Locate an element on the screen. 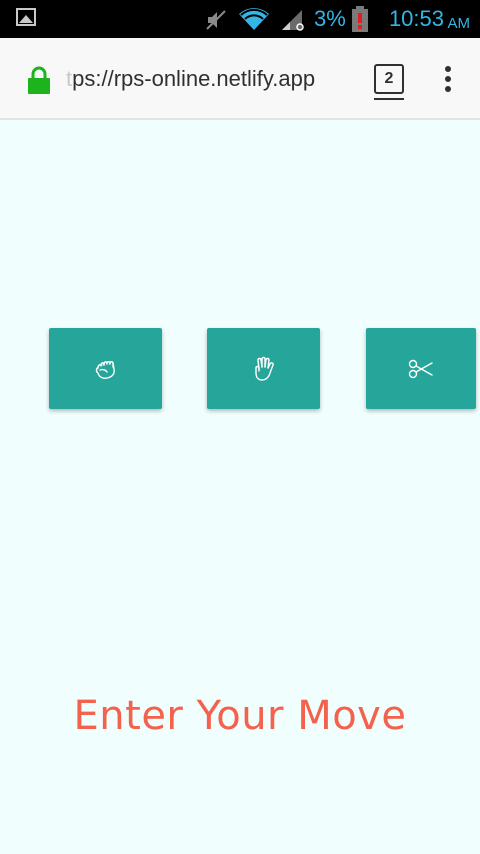  battery-alert-icon is located at coordinates (360, 19).